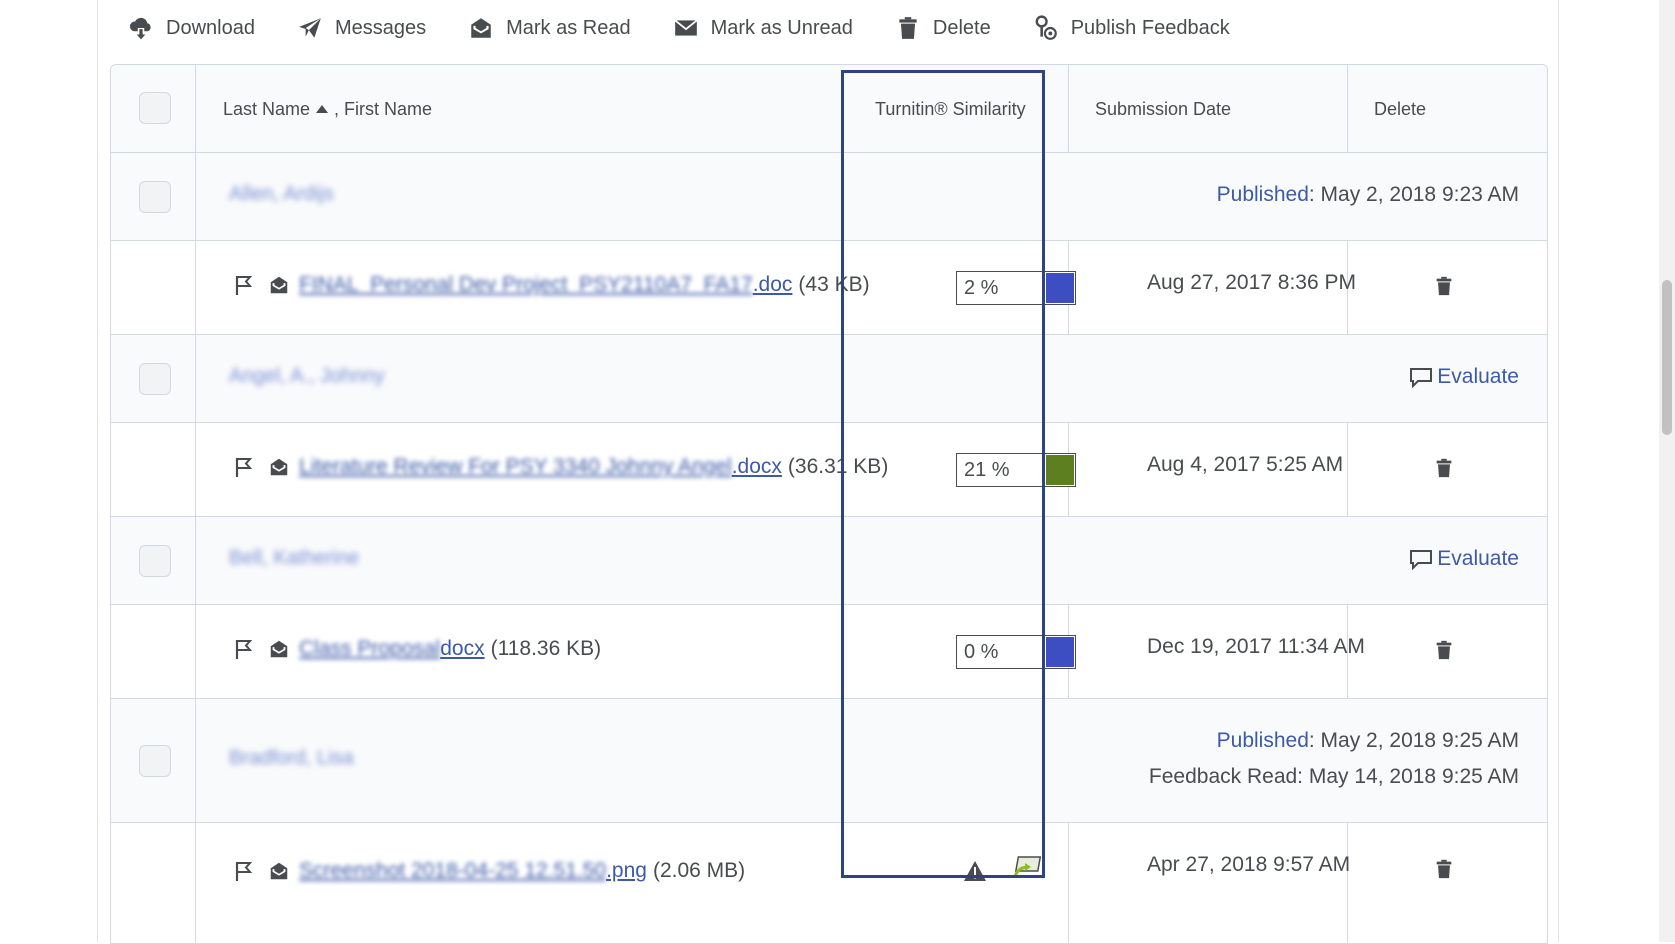  Describe the element at coordinates (294, 558) in the screenshot. I see `student-name-link: Bell, Katherine` at that location.